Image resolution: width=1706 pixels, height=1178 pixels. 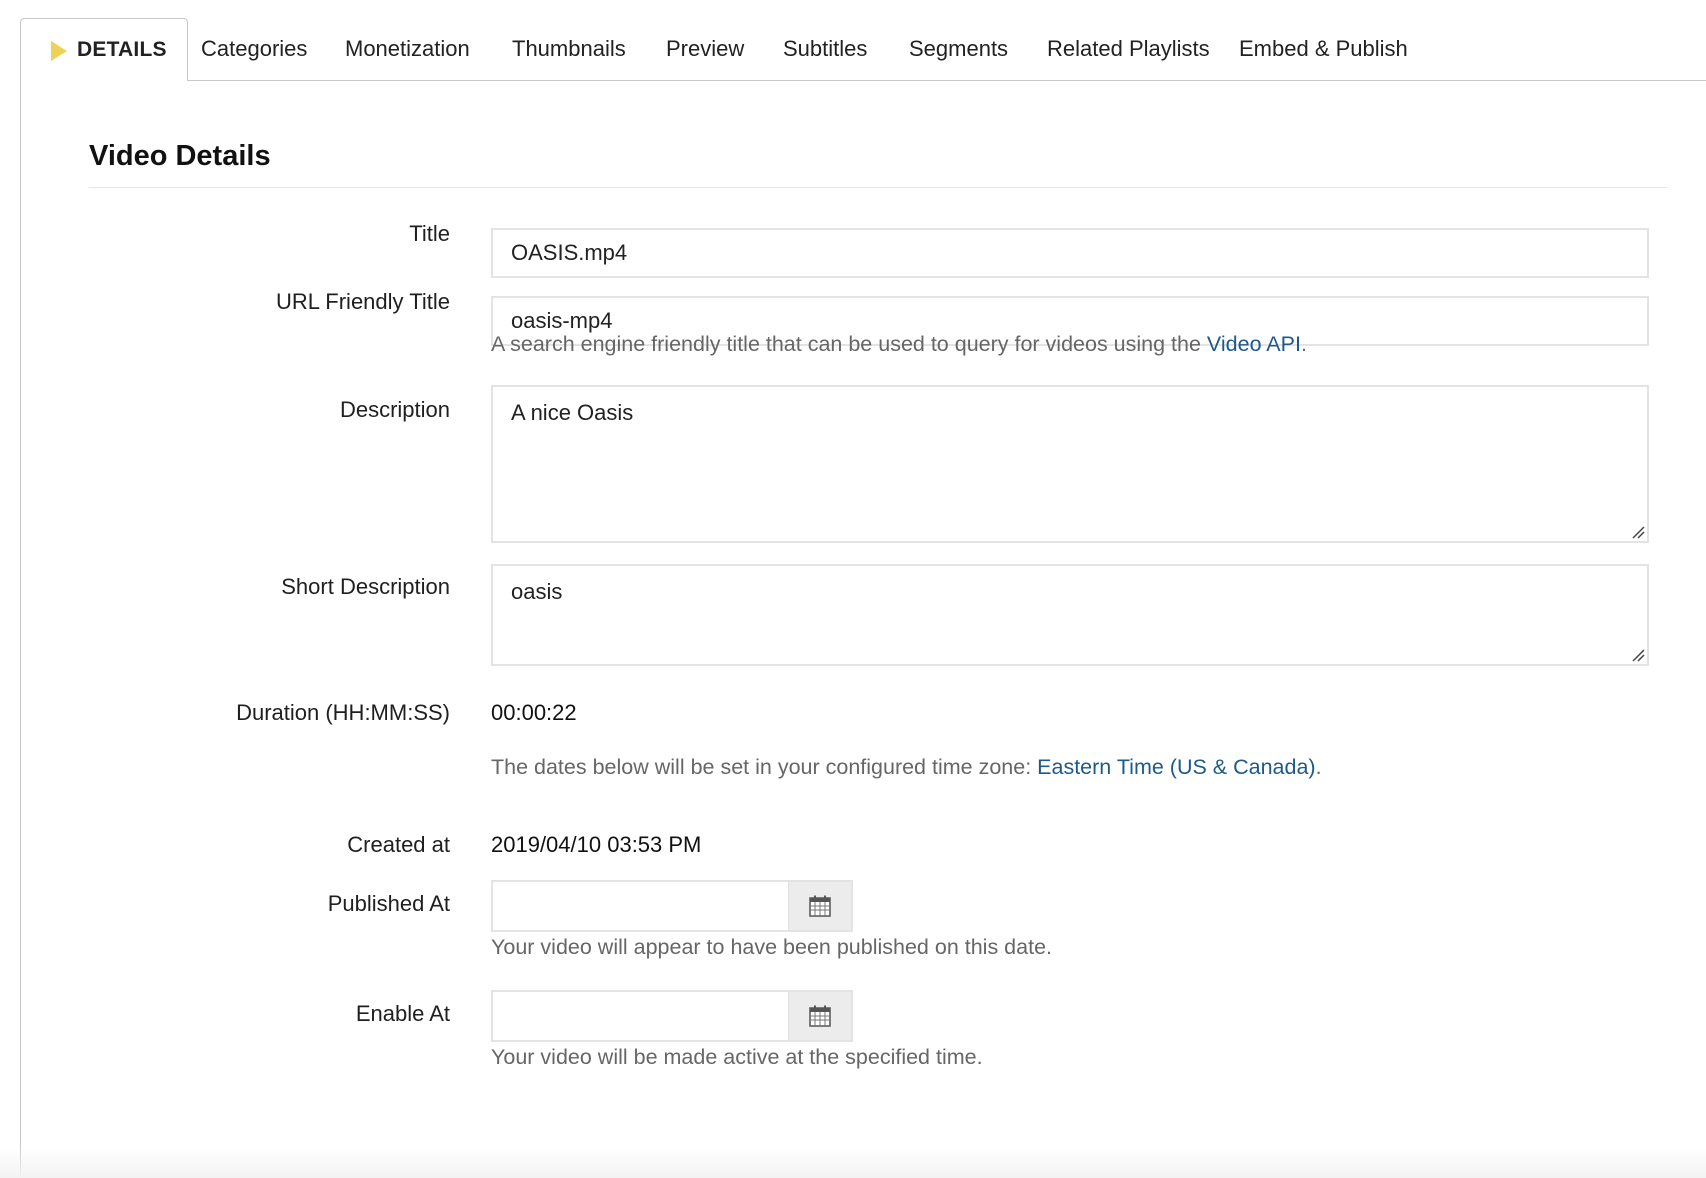 I want to click on description-textarea: A nice Oasis, so click(x=1070, y=464).